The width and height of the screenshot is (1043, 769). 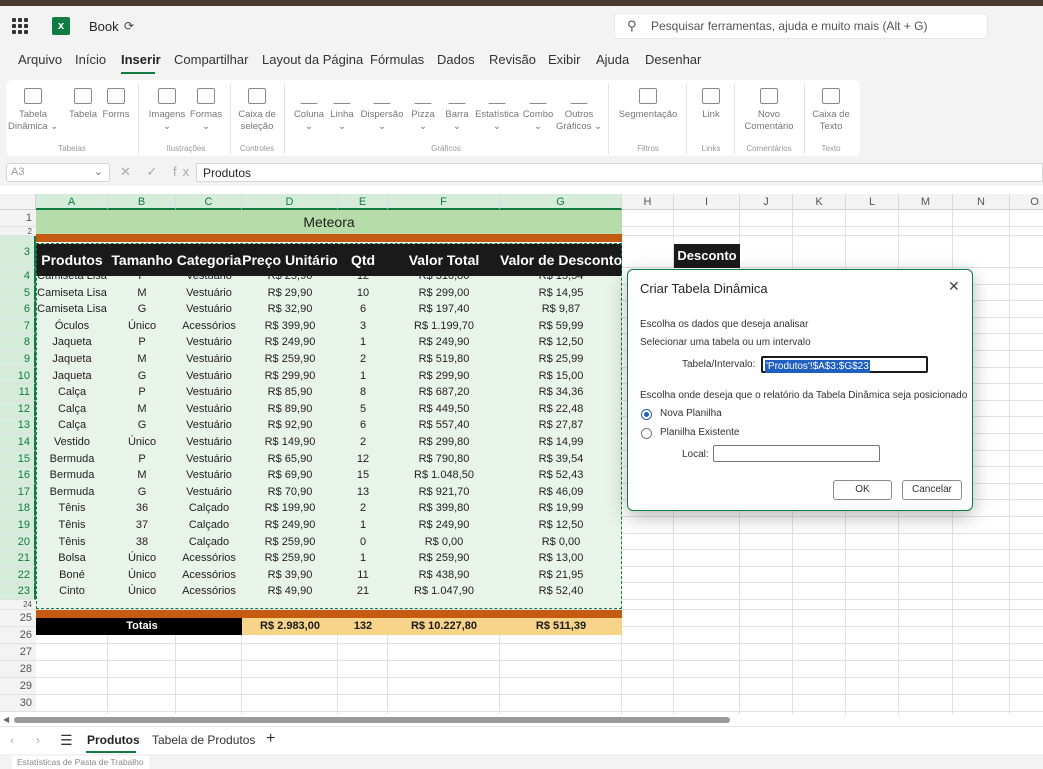 I want to click on table-cell: R$ 399,80, so click(x=444, y=508).